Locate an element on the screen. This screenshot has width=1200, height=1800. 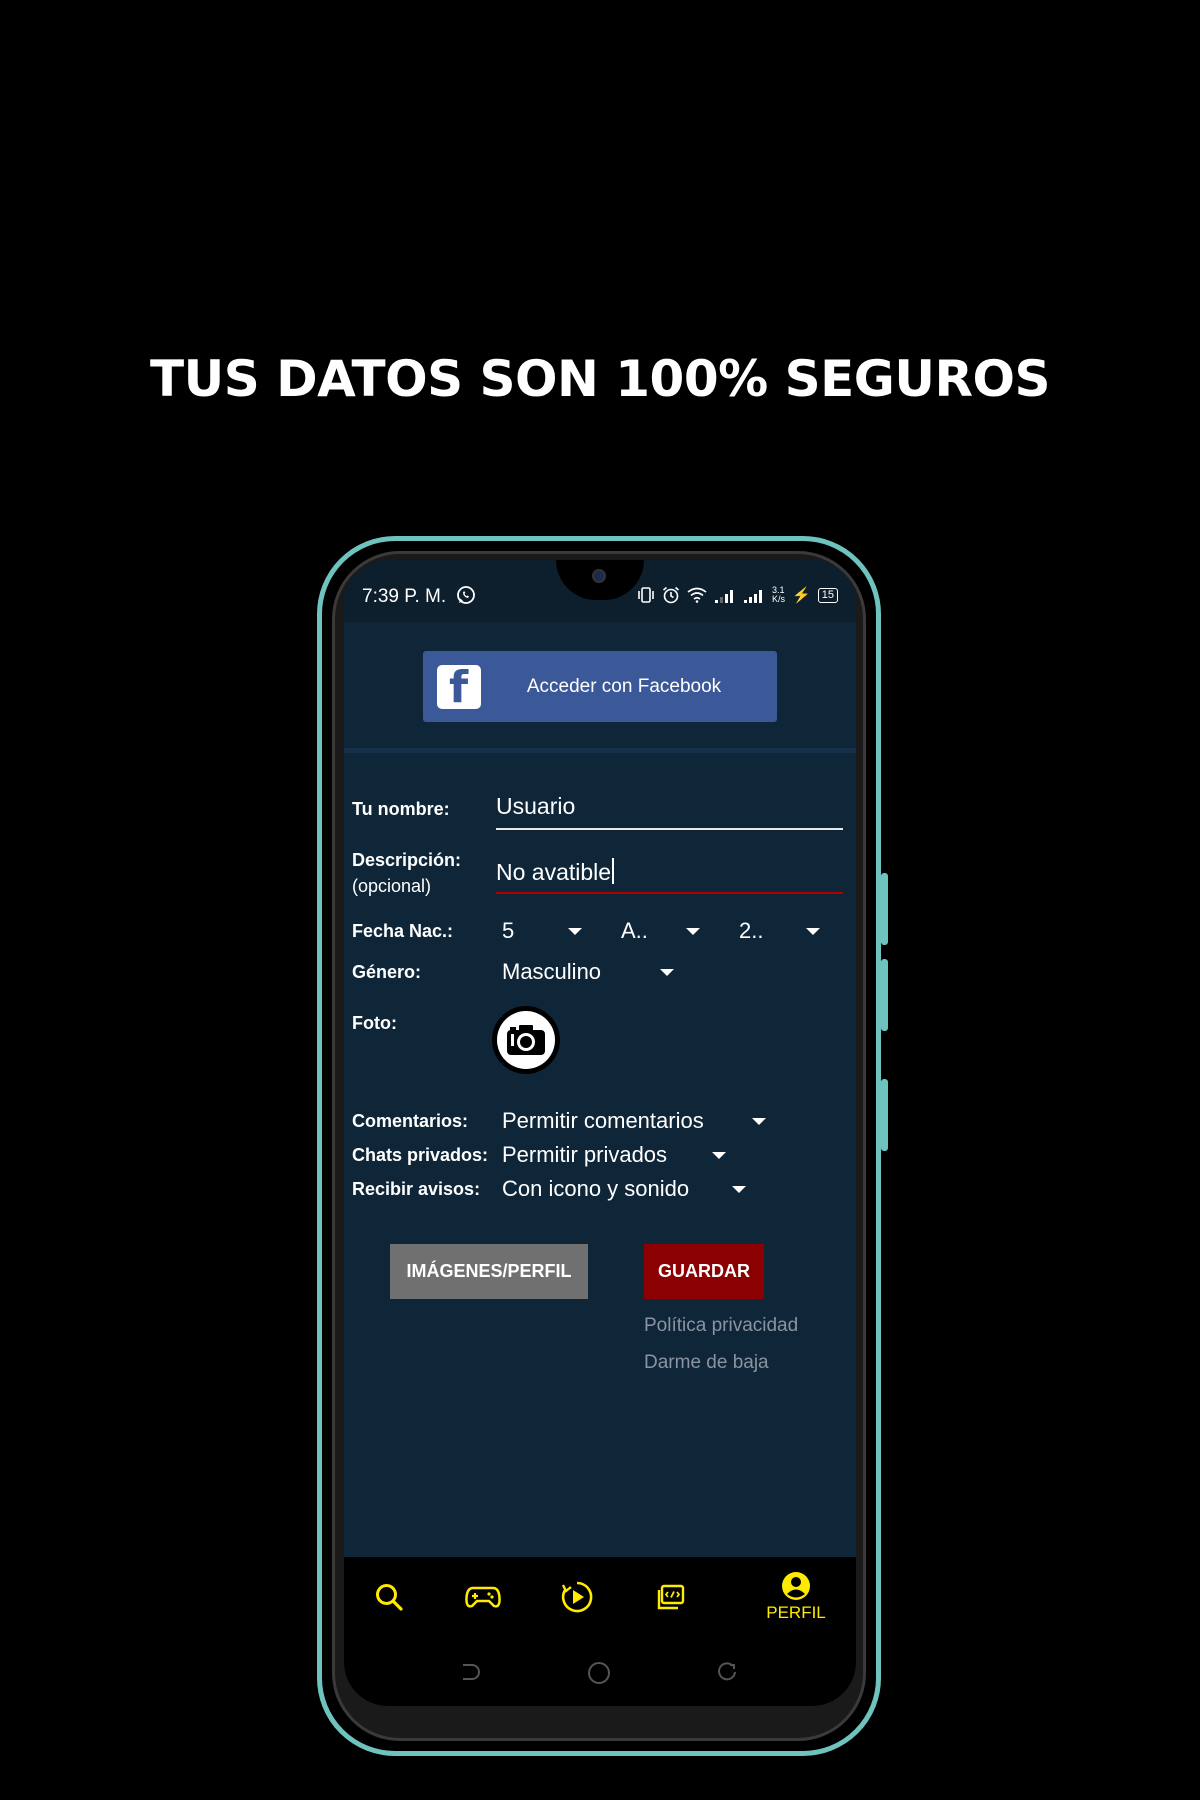
volume-down-button is located at coordinates (884, 995).